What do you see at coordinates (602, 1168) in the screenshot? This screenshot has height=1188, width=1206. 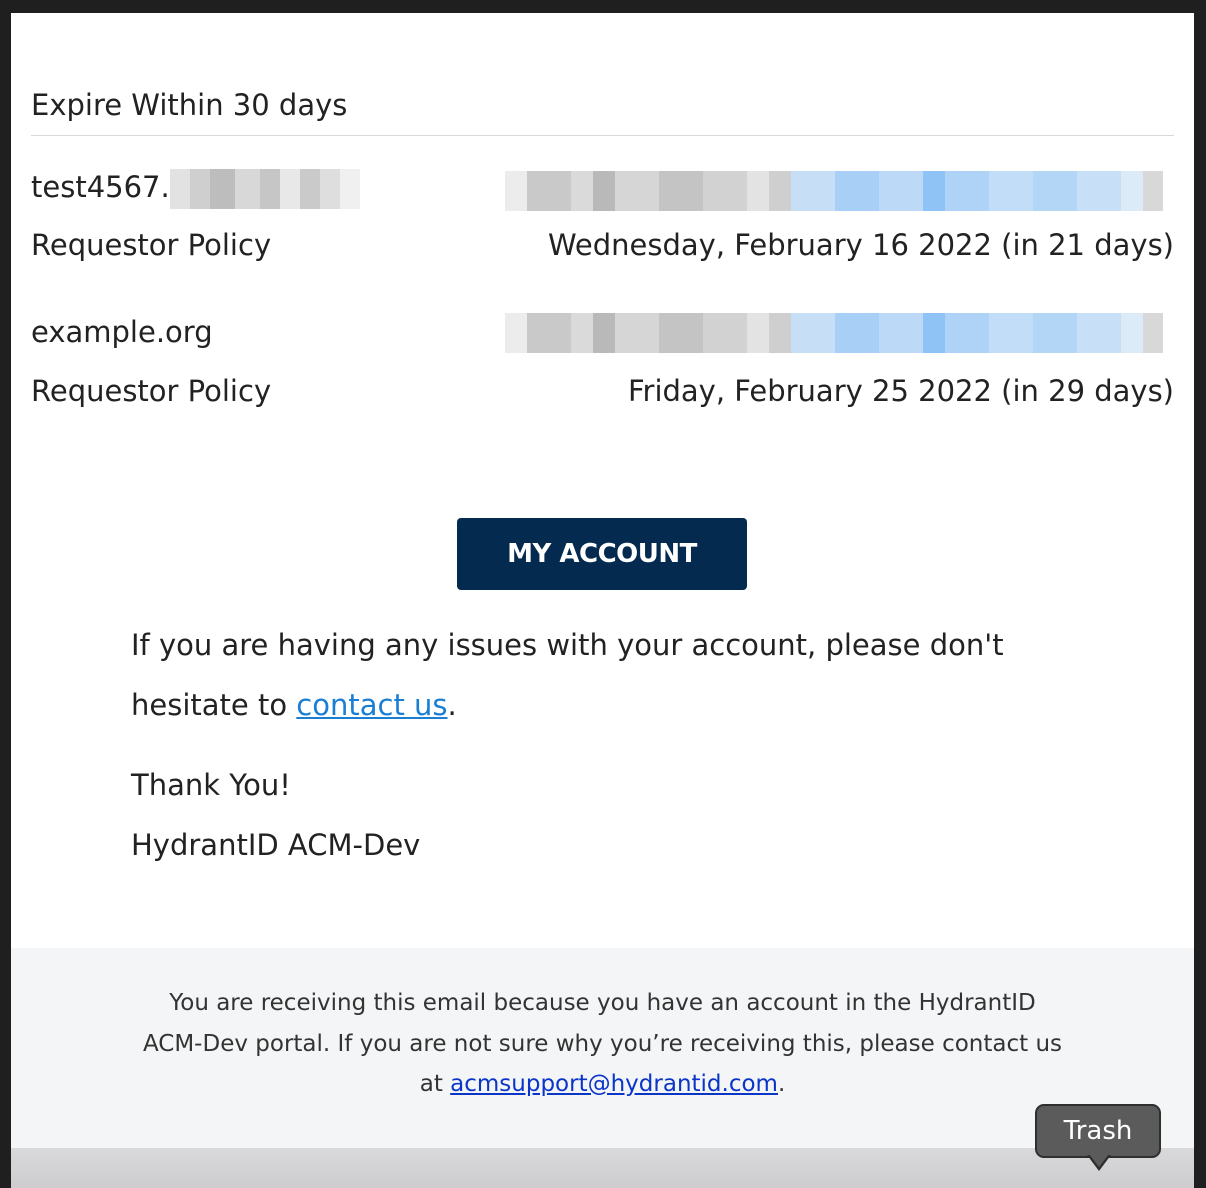 I see `bottom-toolbar` at bounding box center [602, 1168].